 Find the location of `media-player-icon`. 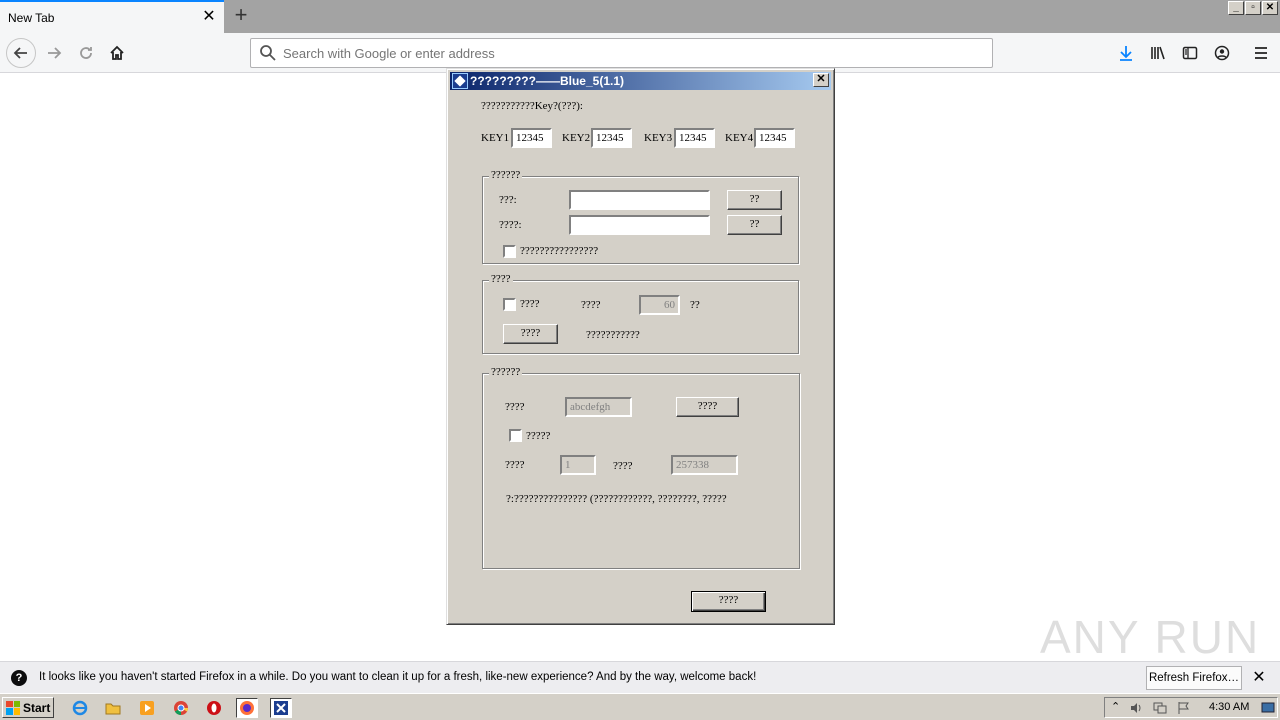

media-player-icon is located at coordinates (147, 708).